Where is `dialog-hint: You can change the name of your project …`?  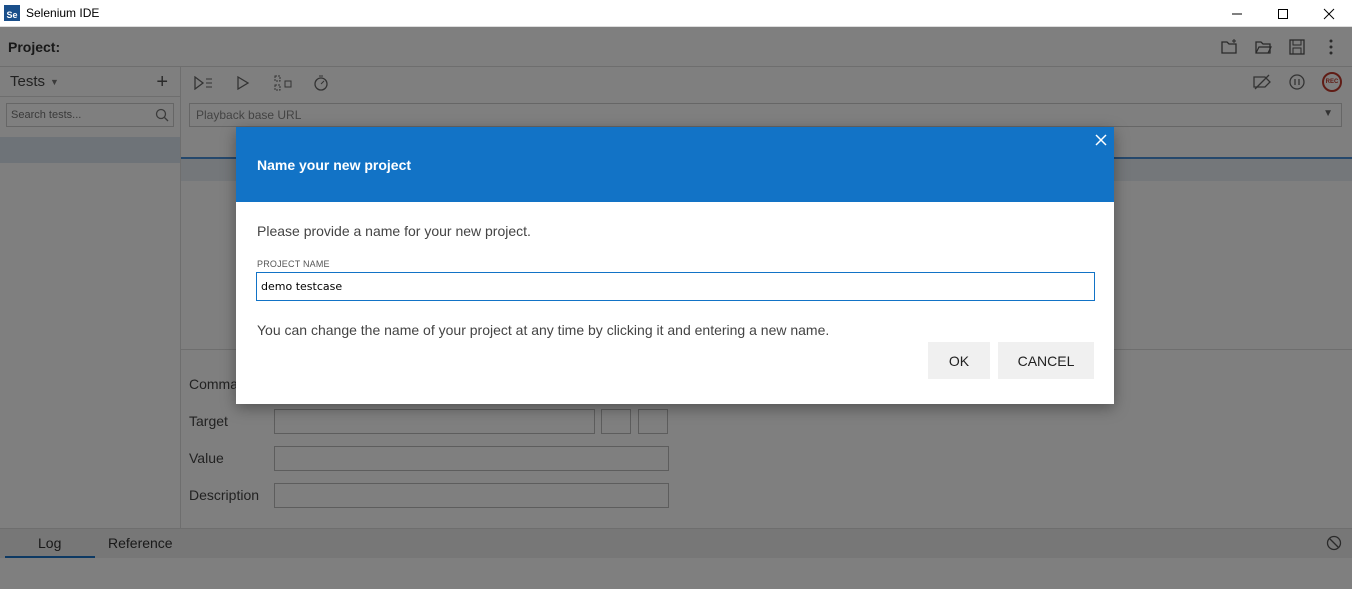 dialog-hint: You can change the name of your project … is located at coordinates (543, 330).